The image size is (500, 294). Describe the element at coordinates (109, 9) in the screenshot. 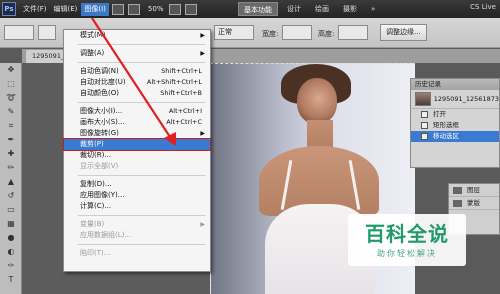

I see `menu-bar: 文件(F) 编辑(E) 图像(I) 50%` at that location.